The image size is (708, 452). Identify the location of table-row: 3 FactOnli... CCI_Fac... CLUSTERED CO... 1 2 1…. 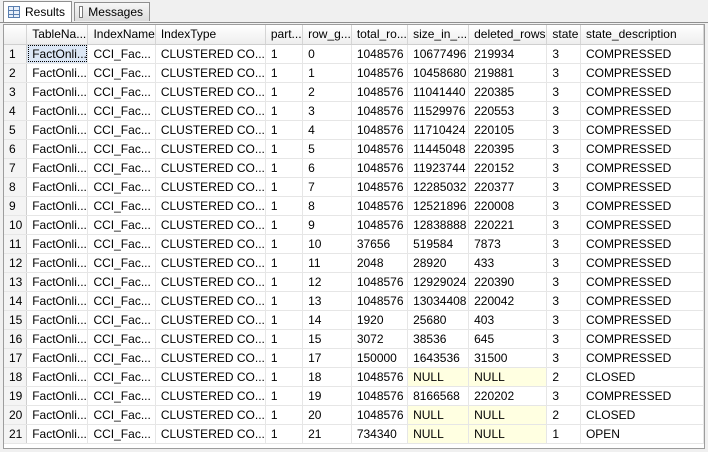
(354, 92).